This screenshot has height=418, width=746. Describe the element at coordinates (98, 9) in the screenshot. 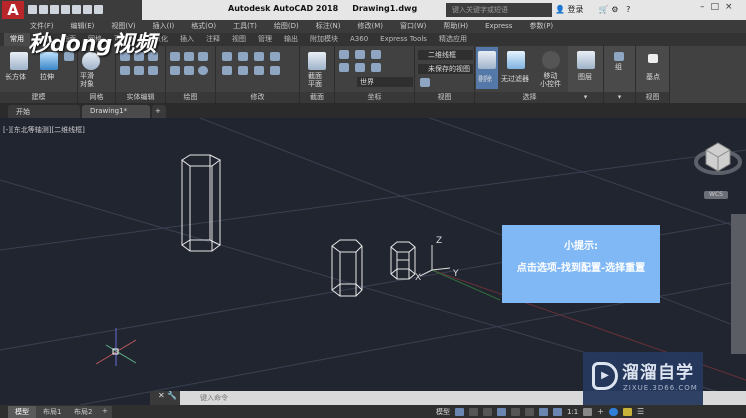

I see `redo-icon` at that location.